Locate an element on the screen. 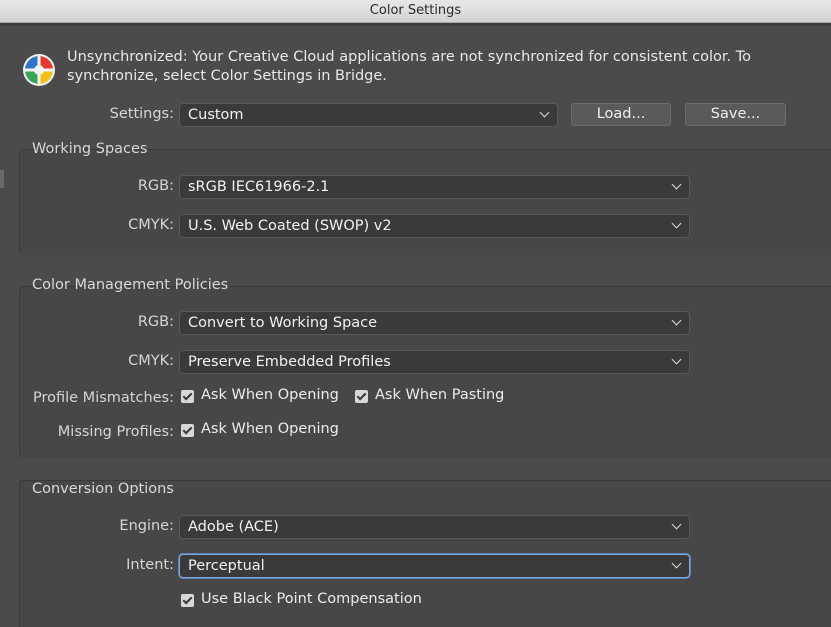 Image resolution: width=831 pixels, height=627 pixels. black-point-compensation-label: Use Black Point Compensation is located at coordinates (311, 599).